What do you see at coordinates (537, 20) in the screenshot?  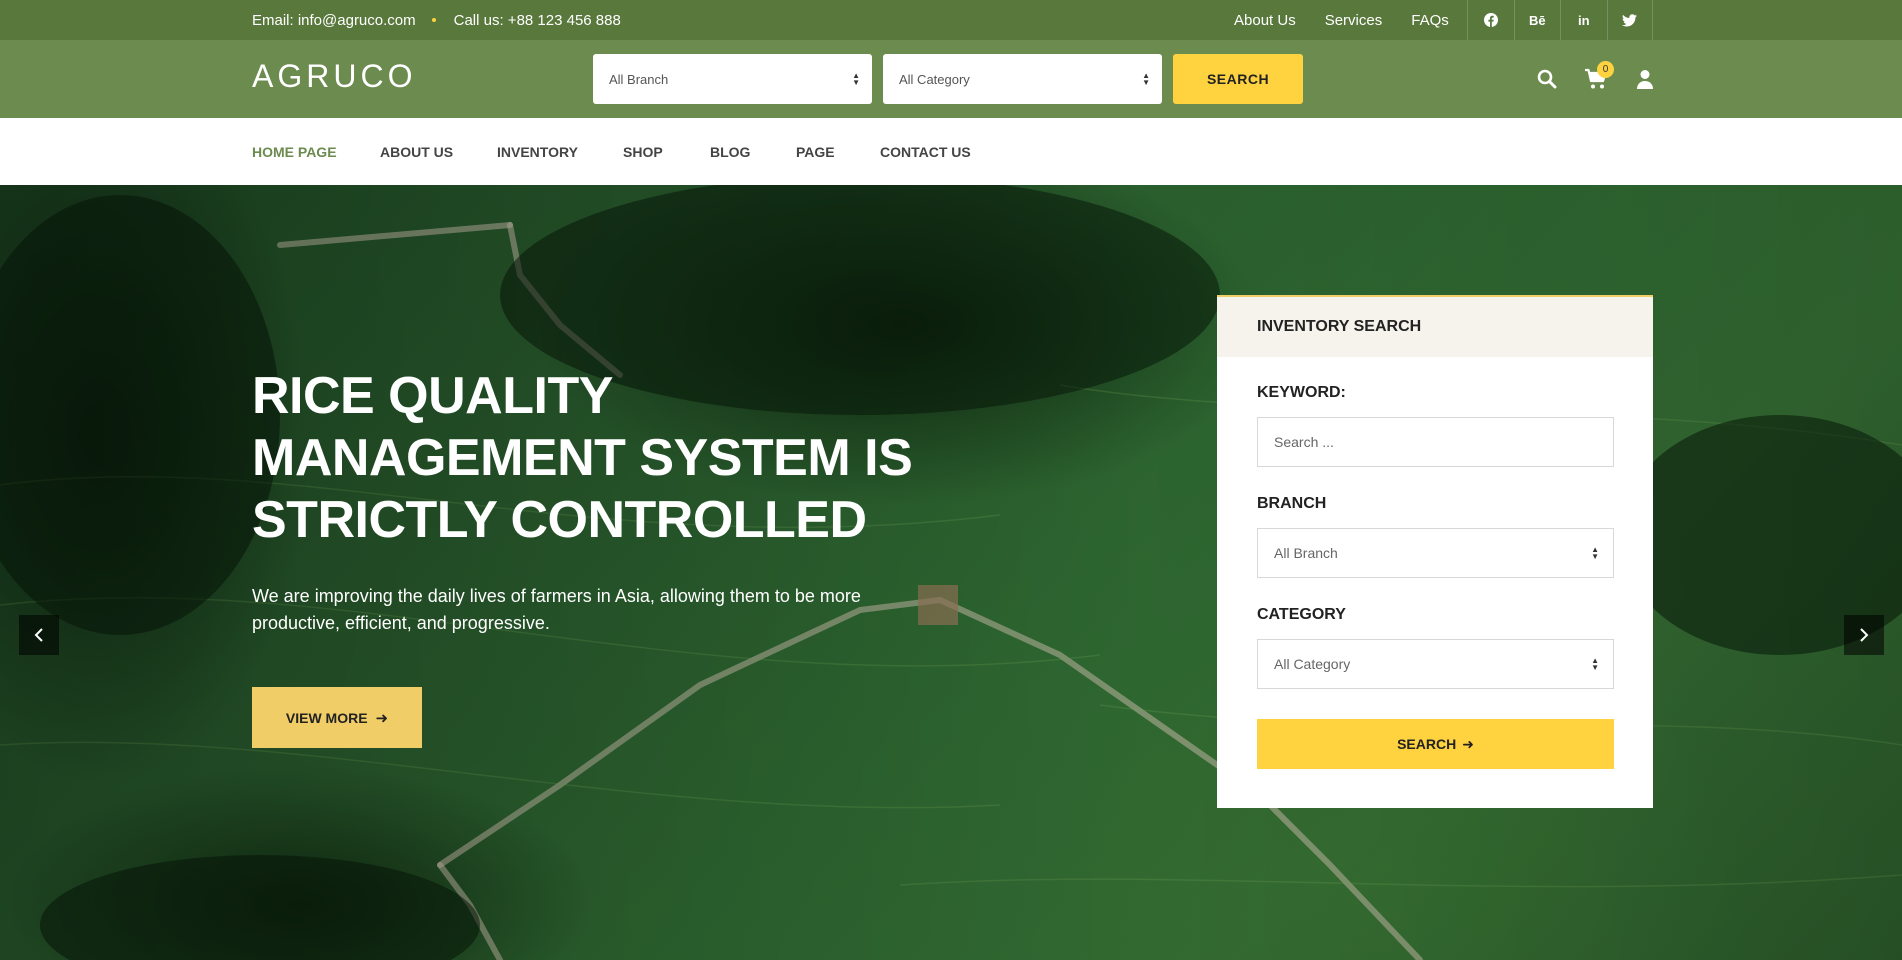 I see `phone-link: Call us: +88 123 456 888` at bounding box center [537, 20].